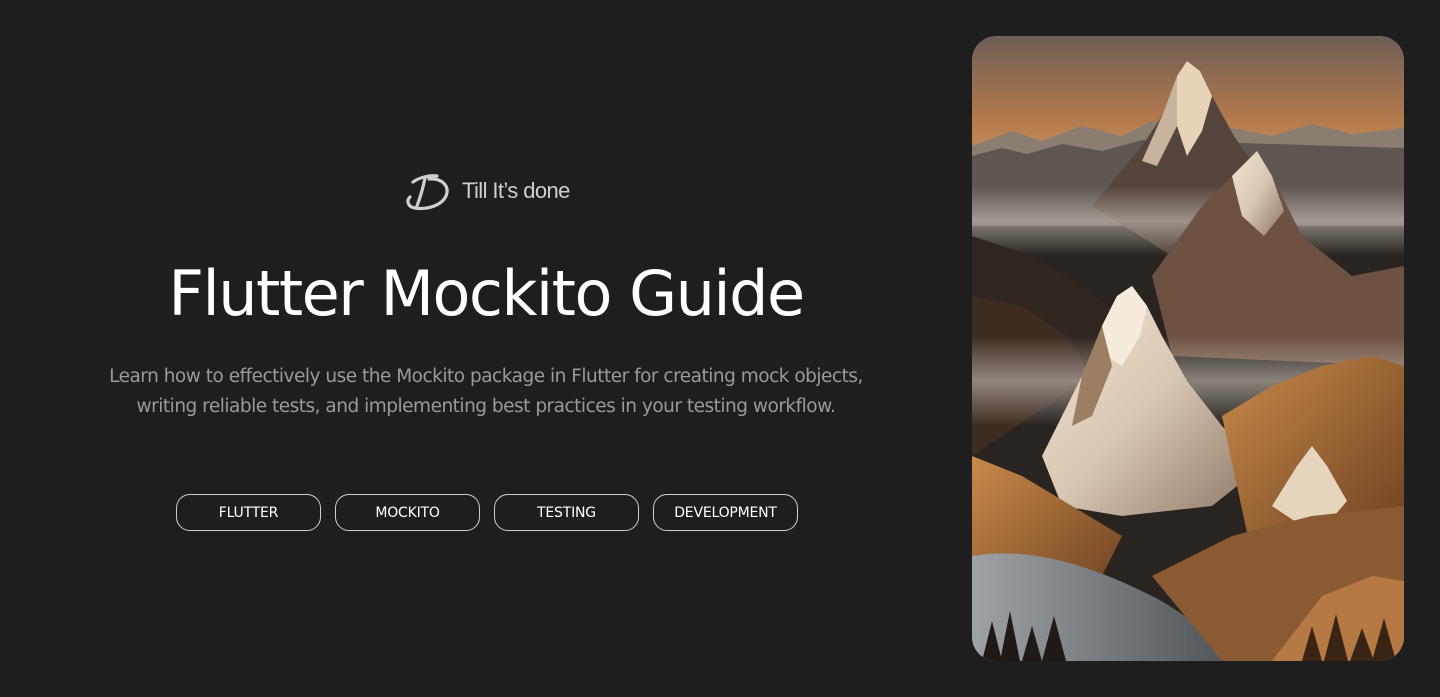 This screenshot has width=1440, height=697. Describe the element at coordinates (427, 192) in the screenshot. I see `td-monogram-icon` at that location.